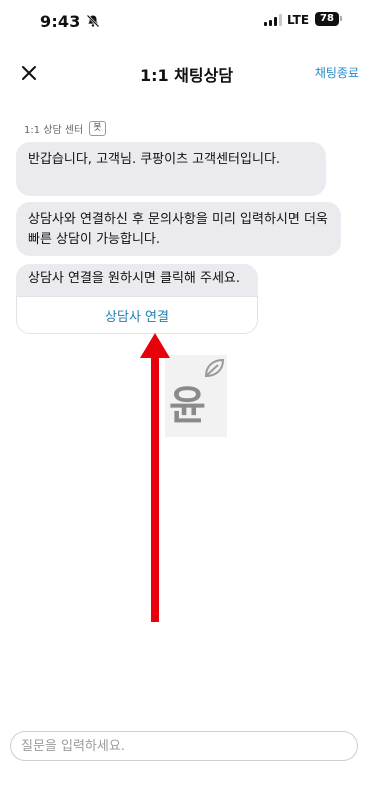 The width and height of the screenshot is (373, 800). What do you see at coordinates (337, 72) in the screenshot?
I see `end-chat-button: 채팅종료` at bounding box center [337, 72].